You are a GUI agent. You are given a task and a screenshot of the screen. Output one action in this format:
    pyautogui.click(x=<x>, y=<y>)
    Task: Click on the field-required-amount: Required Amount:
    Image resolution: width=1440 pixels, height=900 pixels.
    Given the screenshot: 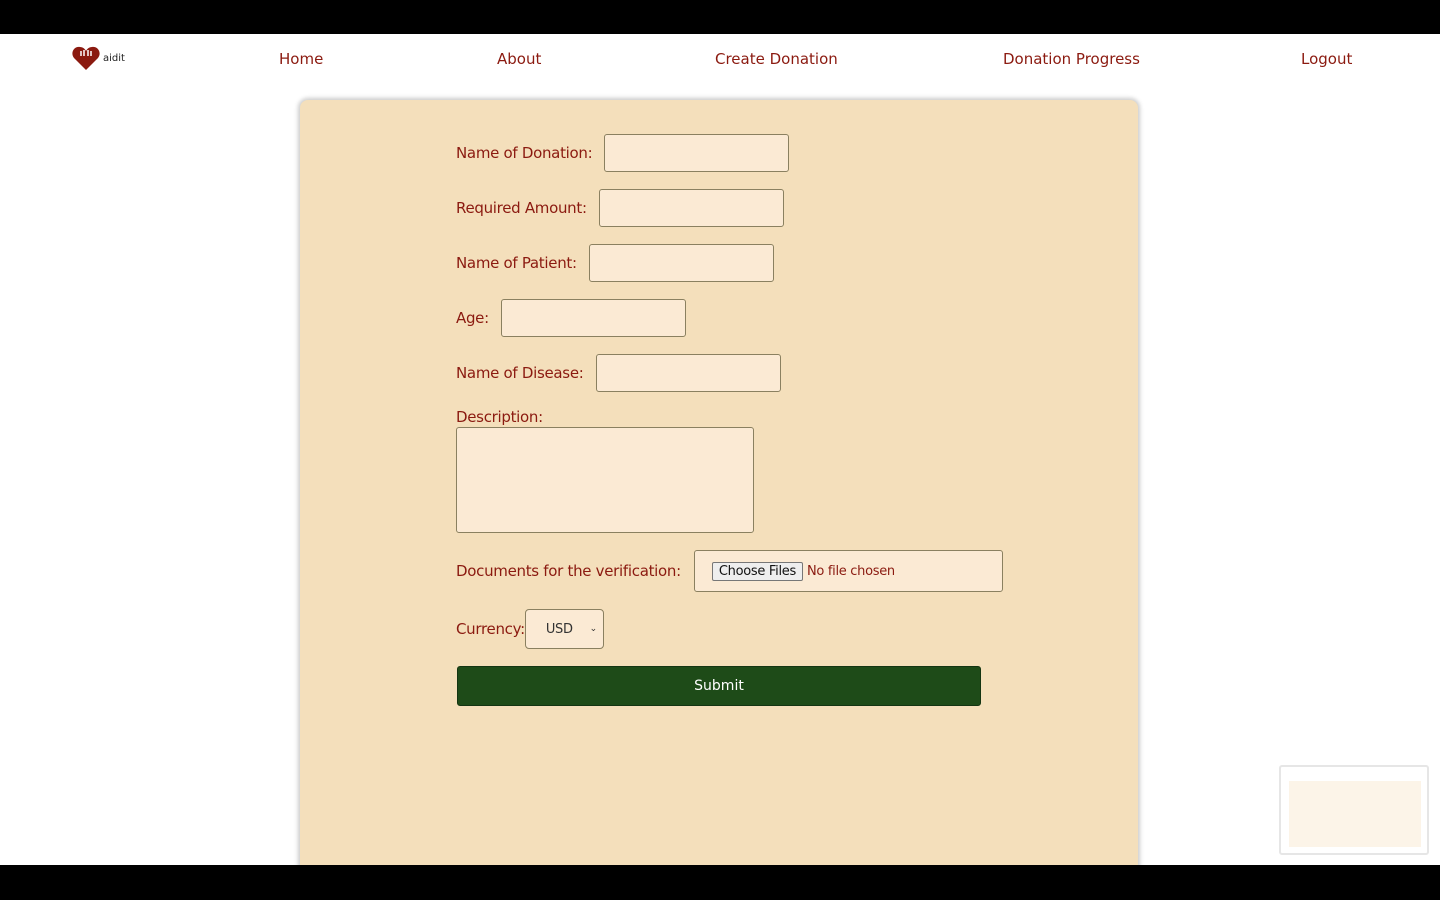 What is the action you would take?
    pyautogui.click(x=620, y=208)
    